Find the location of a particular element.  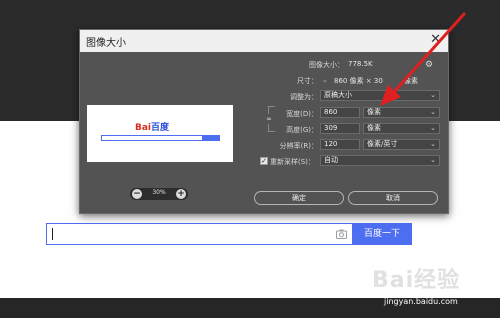

watermark-logo: Bai经验 is located at coordinates (416, 280).